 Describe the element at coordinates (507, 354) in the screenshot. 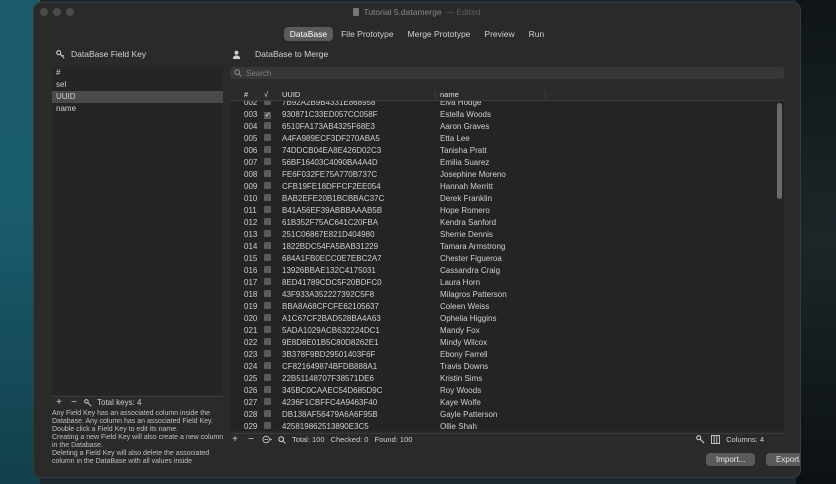

I see `table-row: 023 3B378F9BD29501403F6F Ebony Farrell` at that location.